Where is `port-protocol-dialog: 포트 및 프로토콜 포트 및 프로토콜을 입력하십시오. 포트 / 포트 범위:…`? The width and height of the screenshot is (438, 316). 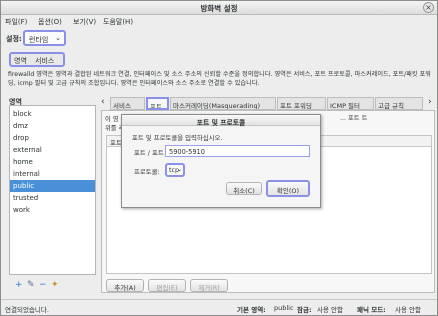
port-protocol-dialog: 포트 및 프로토콜 포트 및 프로토콜을 입력하십시오. 포트 / 포트 범위:… is located at coordinates (221, 161).